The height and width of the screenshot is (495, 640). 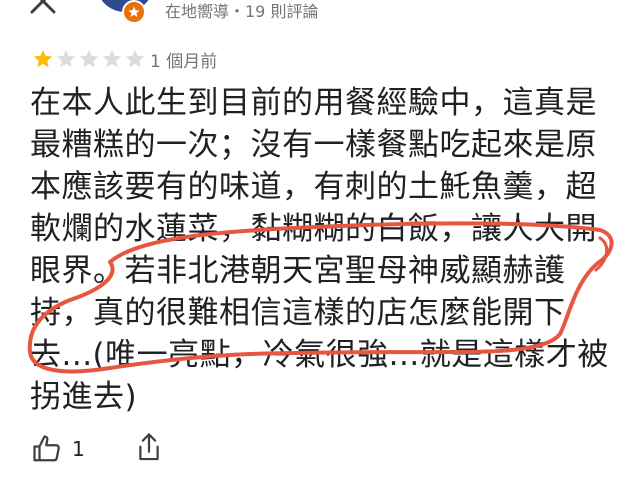 I want to click on thumbs-up-icon, so click(x=46, y=448).